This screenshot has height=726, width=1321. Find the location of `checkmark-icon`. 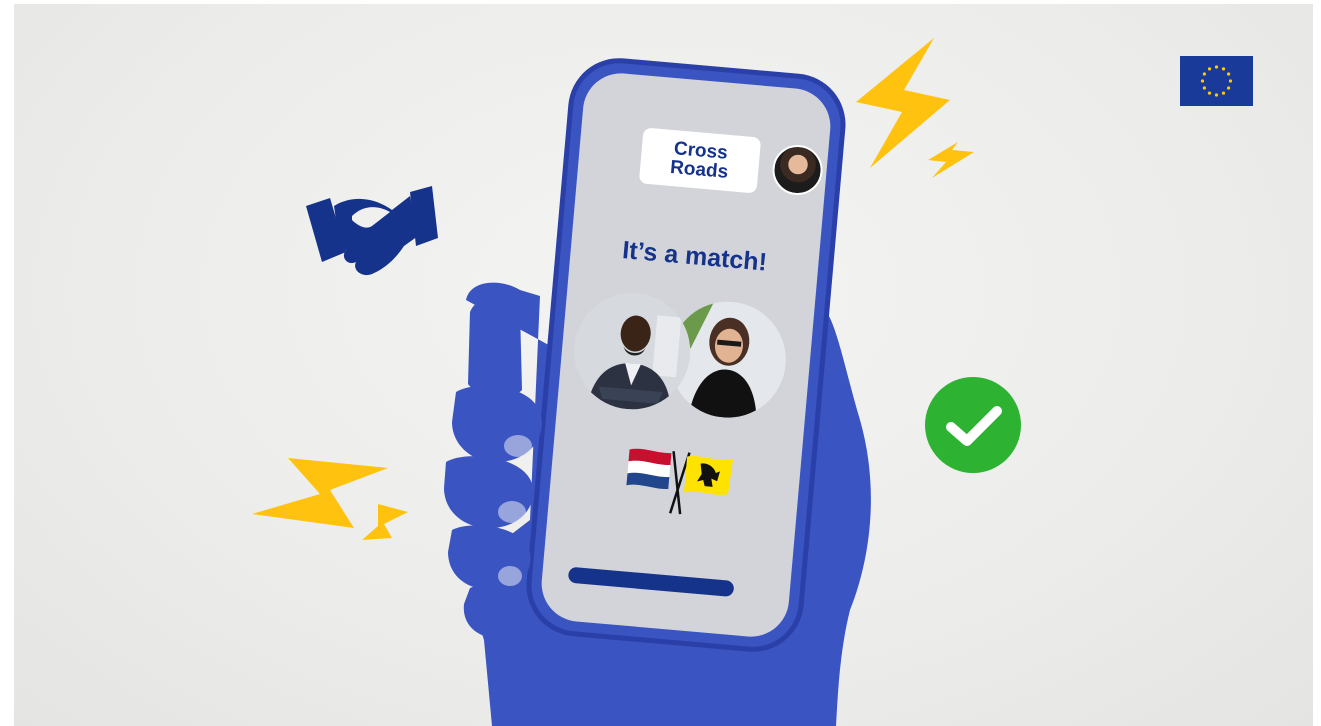

checkmark-icon is located at coordinates (973, 425).